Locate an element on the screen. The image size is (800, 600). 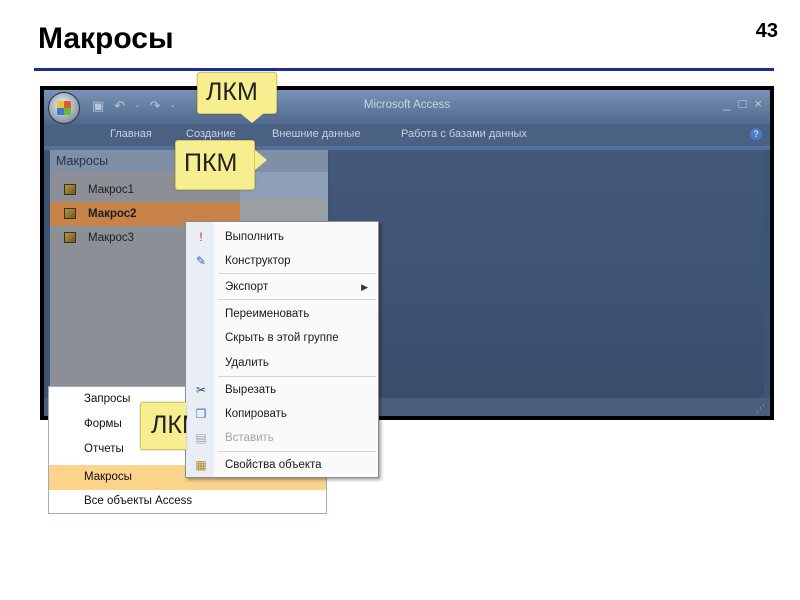
close-icon: × is located at coordinates (758, 103).